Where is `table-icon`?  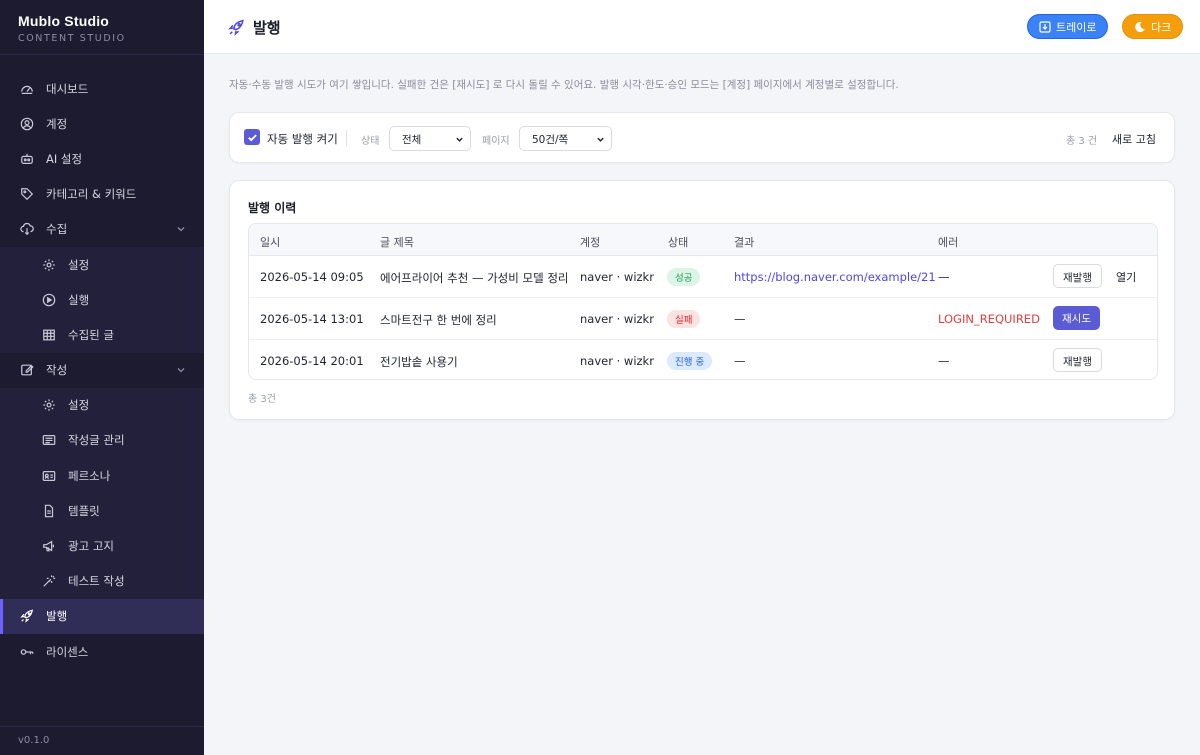
table-icon is located at coordinates (49, 335).